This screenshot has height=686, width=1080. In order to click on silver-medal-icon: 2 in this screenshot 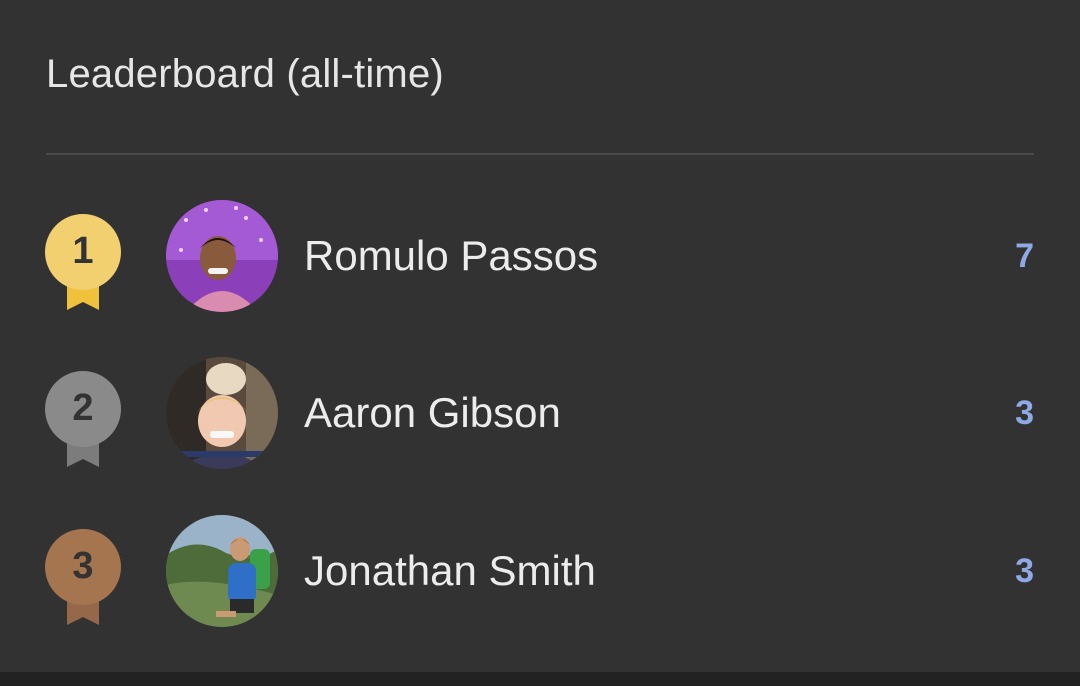, I will do `click(83, 420)`.